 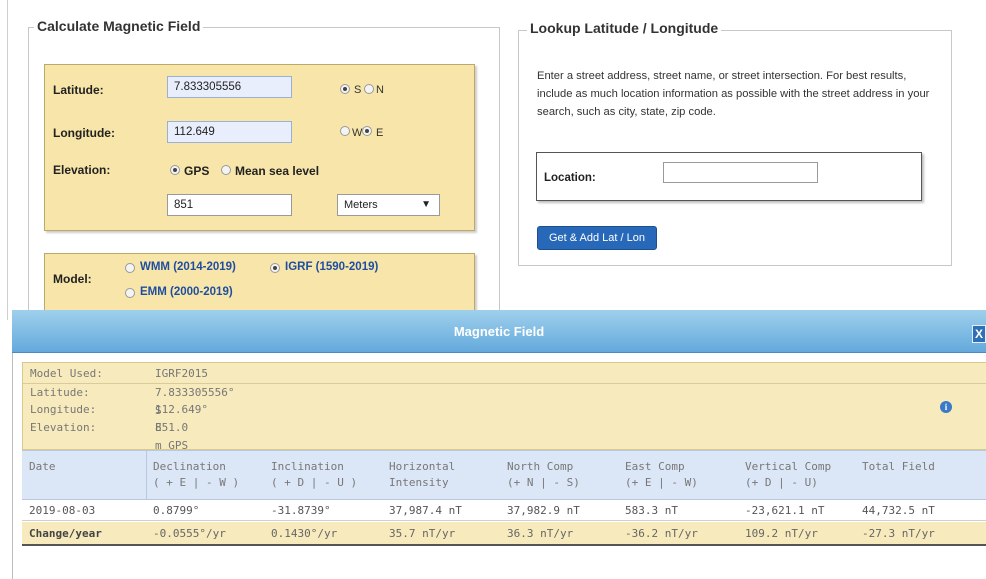 I want to click on elevation-input, so click(x=229, y=205).